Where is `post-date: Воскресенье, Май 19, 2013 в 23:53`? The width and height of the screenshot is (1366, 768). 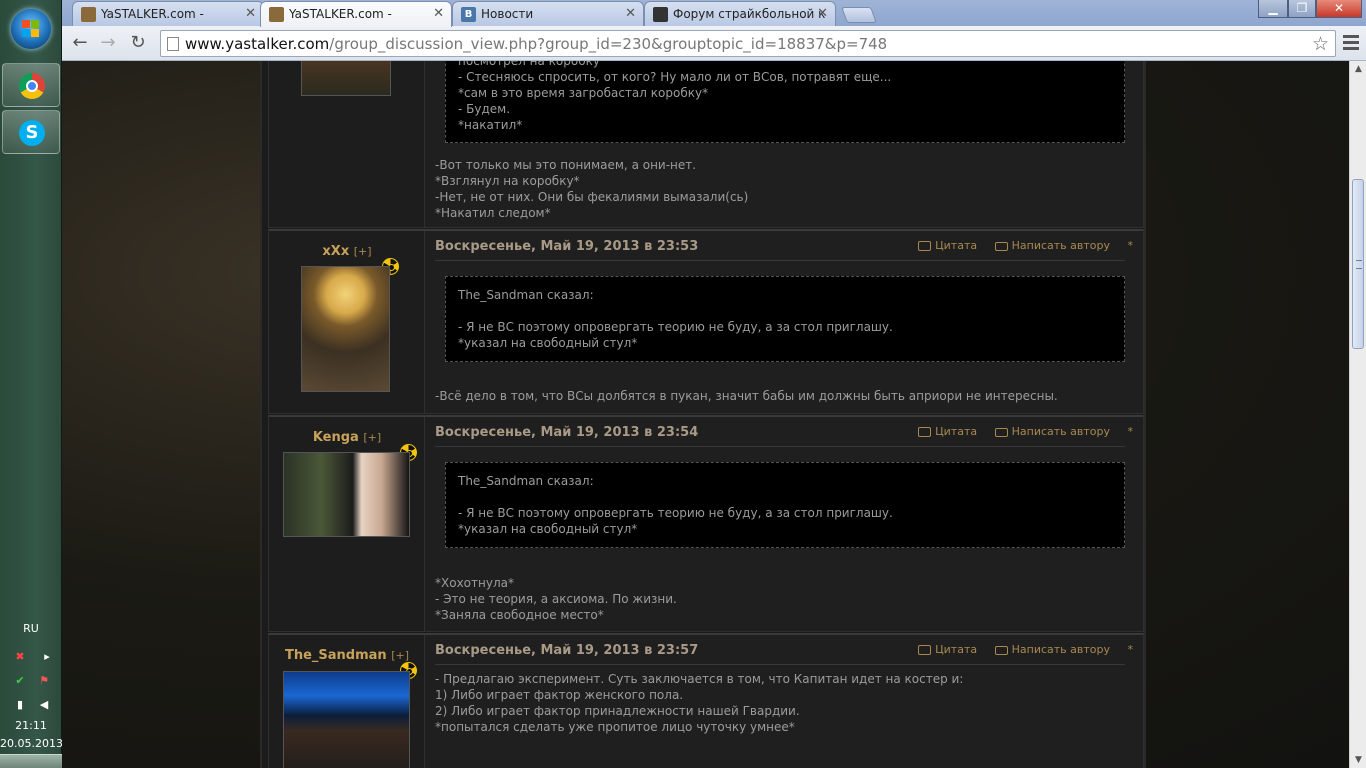
post-date: Воскресенье, Май 19, 2013 в 23:53 is located at coordinates (567, 246).